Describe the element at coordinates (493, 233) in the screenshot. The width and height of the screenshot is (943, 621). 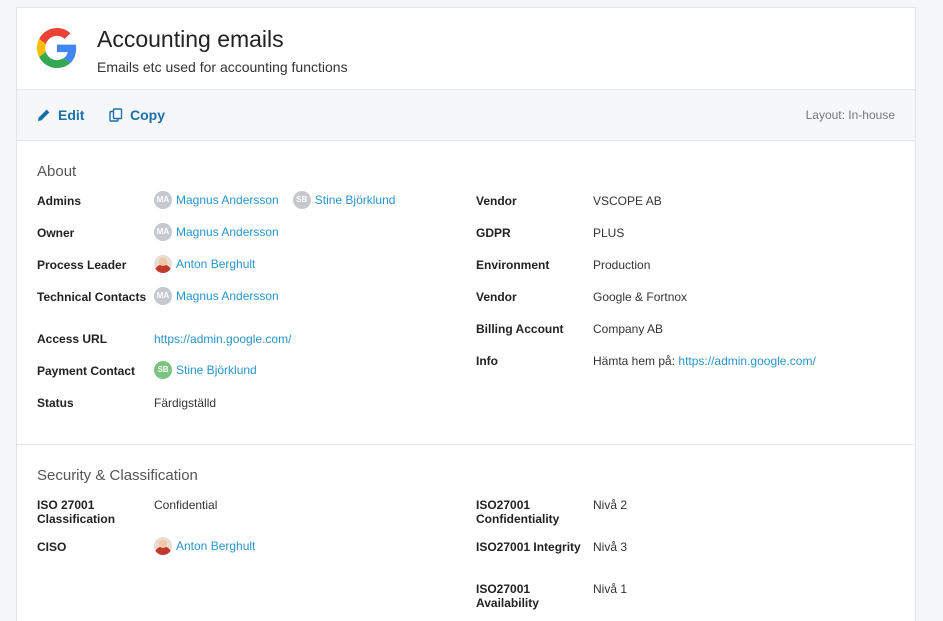
I see `field-label: GDPR` at that location.